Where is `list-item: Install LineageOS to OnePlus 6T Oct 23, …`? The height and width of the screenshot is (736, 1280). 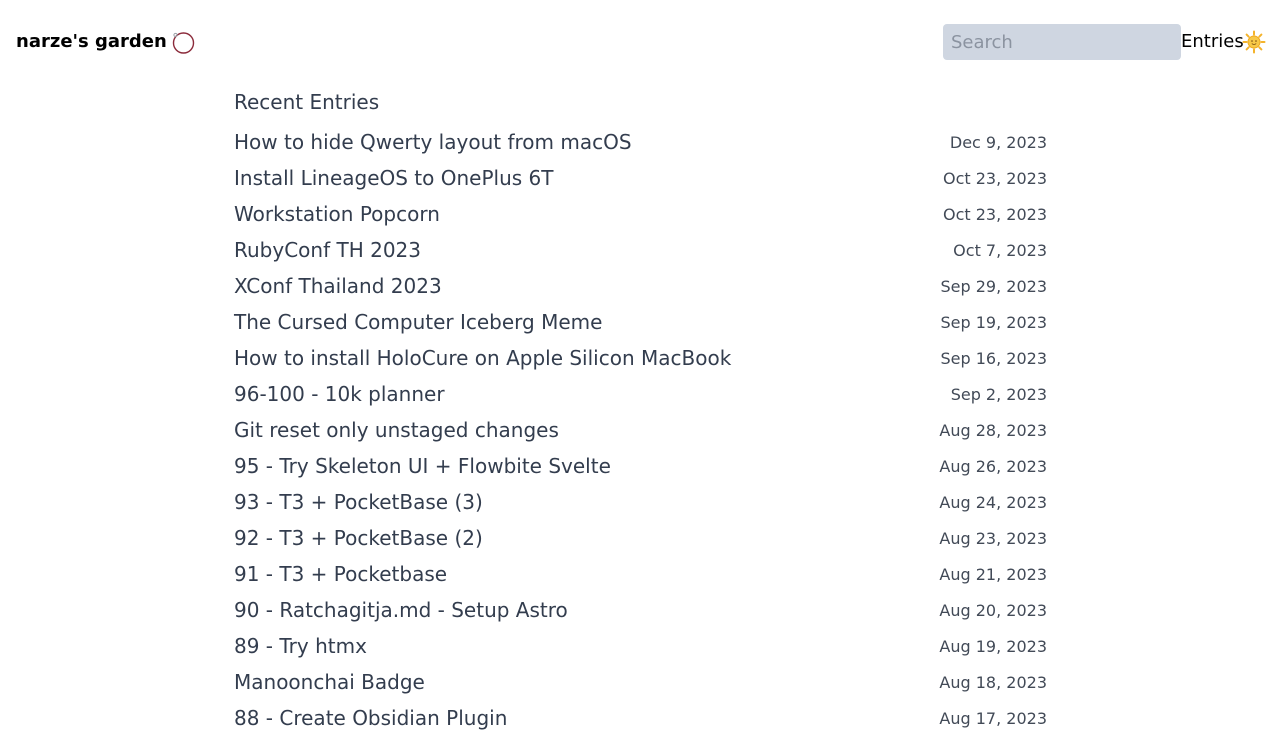
list-item: Install LineageOS to OnePlus 6T Oct 23, … is located at coordinates (640, 178).